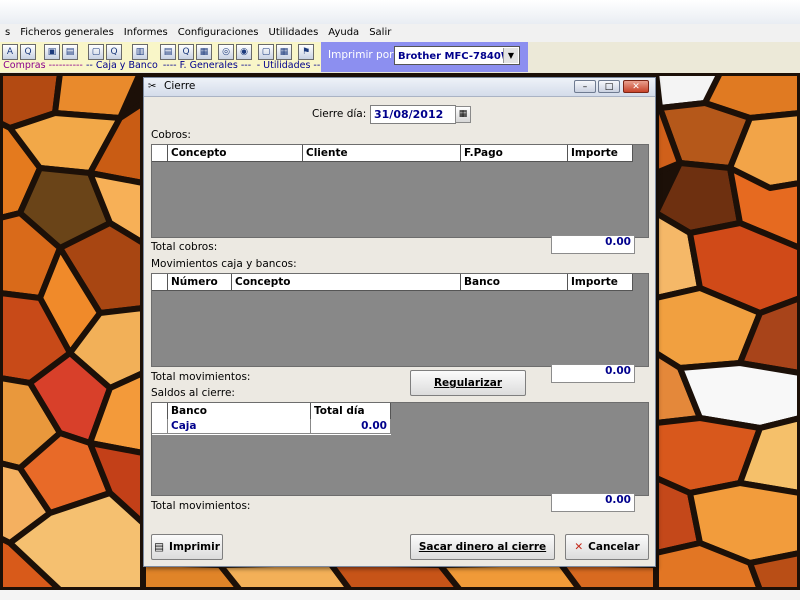 The height and width of the screenshot is (600, 800). Describe the element at coordinates (614, 547) in the screenshot. I see `cancelar-button-label: Cancelar` at that location.